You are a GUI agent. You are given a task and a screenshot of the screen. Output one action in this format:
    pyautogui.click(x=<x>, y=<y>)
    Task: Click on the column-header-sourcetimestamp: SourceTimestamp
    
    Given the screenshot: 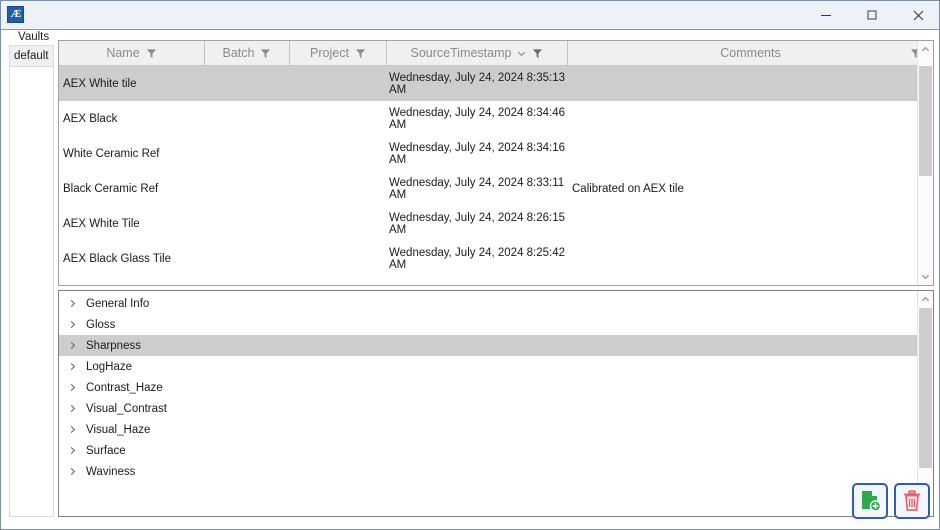 What is the action you would take?
    pyautogui.click(x=477, y=53)
    